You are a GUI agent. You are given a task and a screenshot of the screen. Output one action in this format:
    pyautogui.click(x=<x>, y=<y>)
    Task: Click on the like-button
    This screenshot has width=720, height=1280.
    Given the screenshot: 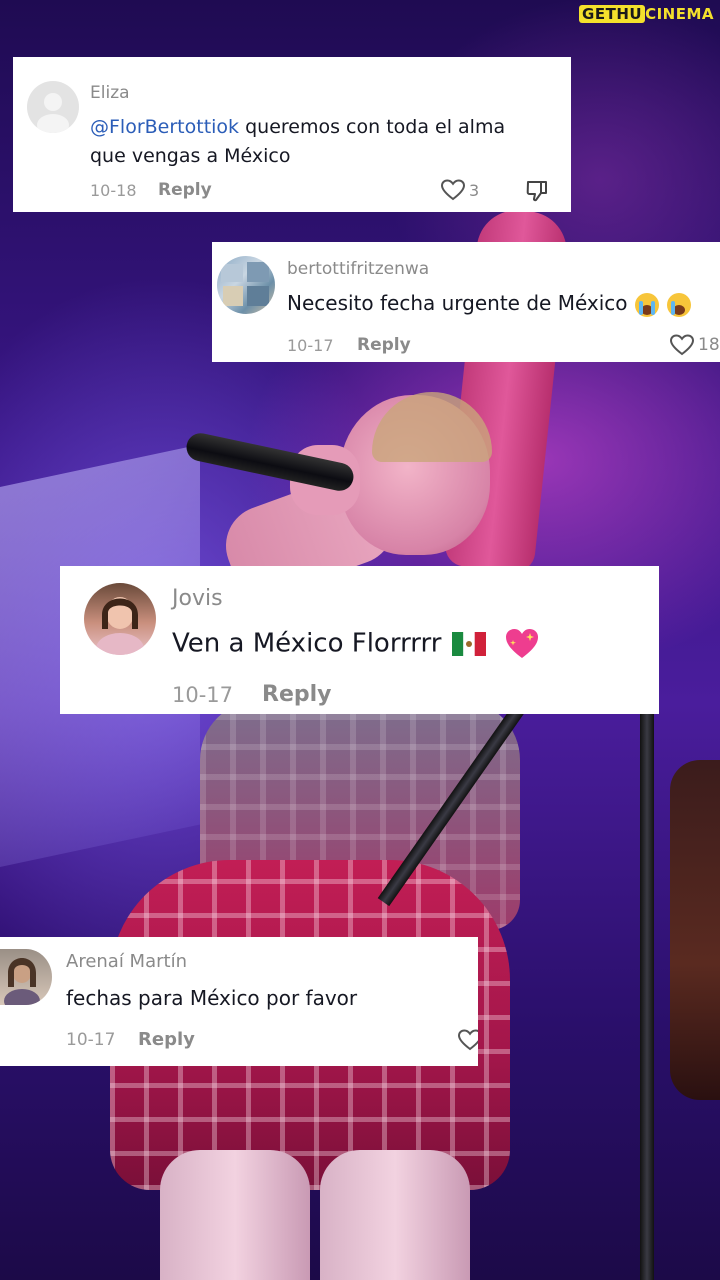 What is the action you would take?
    pyautogui.click(x=468, y=1040)
    